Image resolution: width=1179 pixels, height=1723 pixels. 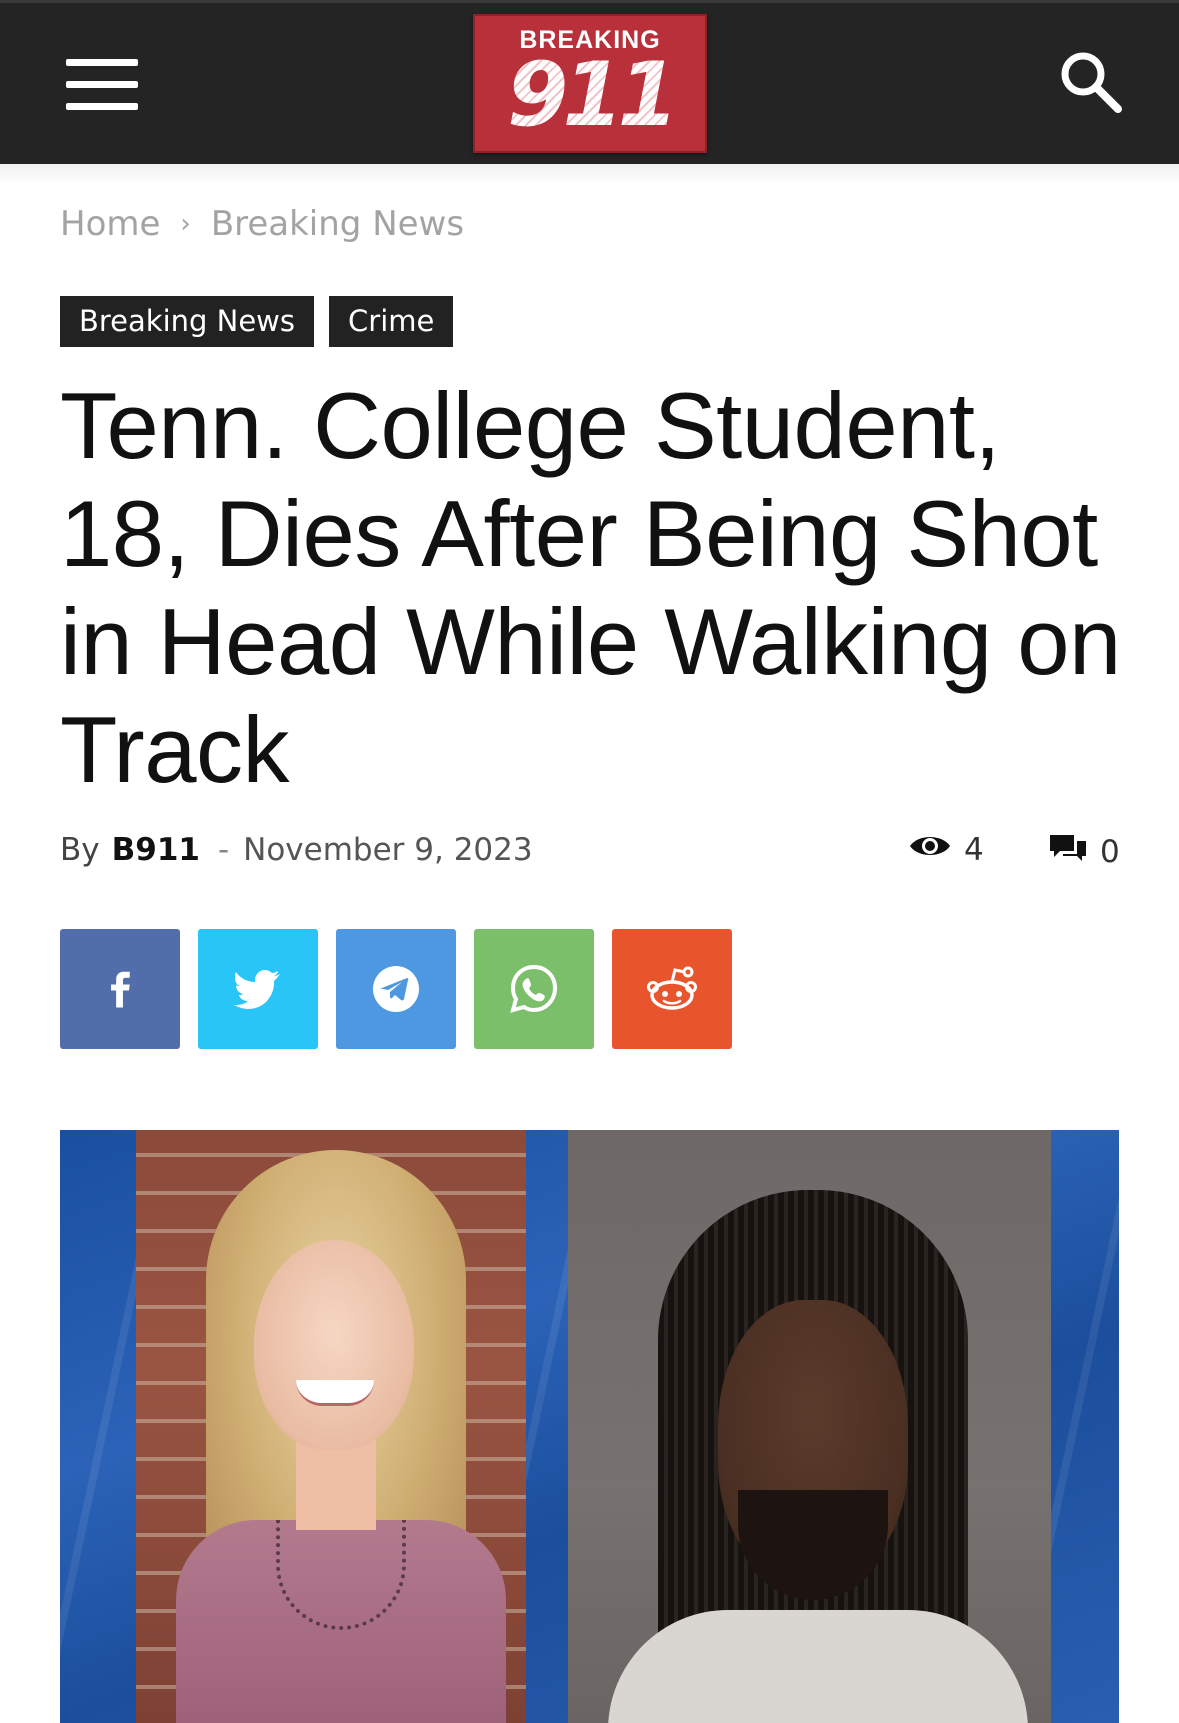 I want to click on comments-icon, so click(x=1068, y=852).